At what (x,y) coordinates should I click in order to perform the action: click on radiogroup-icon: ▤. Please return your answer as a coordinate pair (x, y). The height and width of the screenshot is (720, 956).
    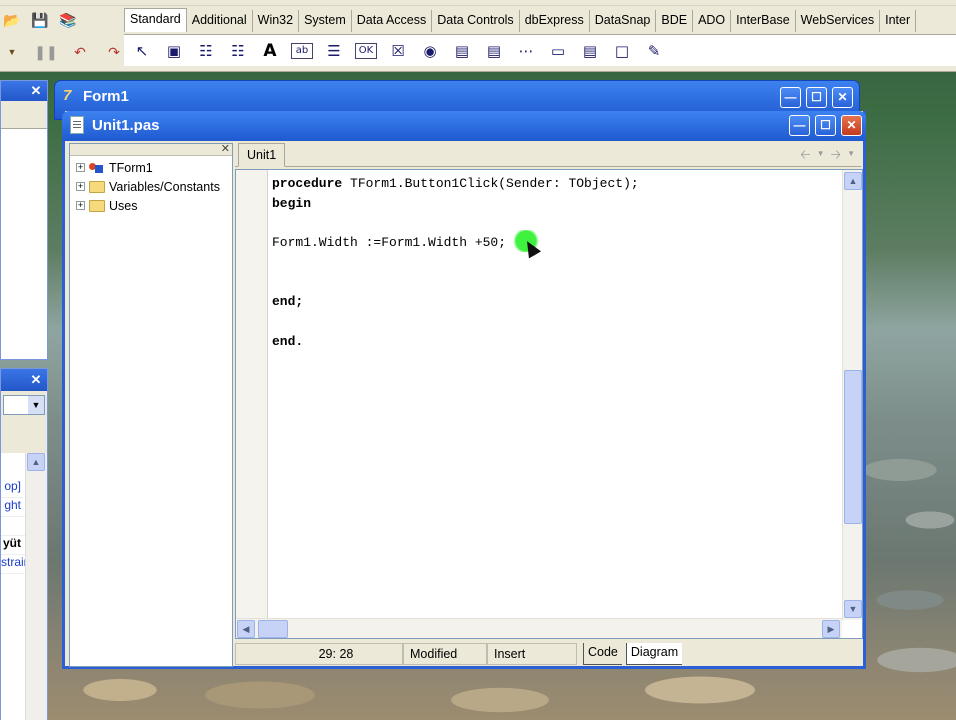
    Looking at the image, I should click on (590, 51).